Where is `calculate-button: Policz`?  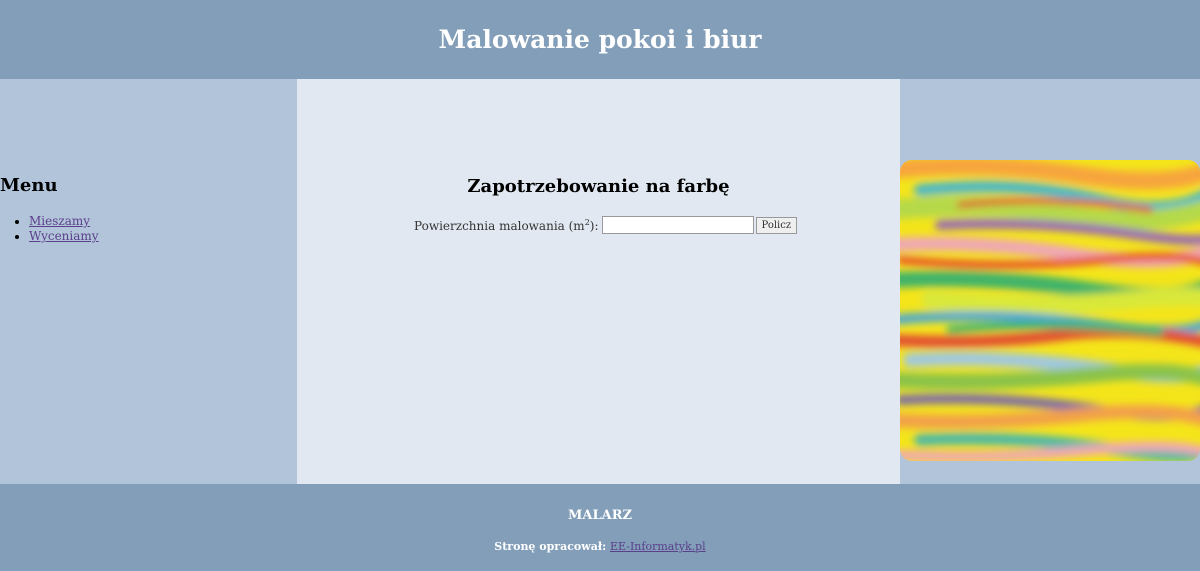 calculate-button: Policz is located at coordinates (776, 225).